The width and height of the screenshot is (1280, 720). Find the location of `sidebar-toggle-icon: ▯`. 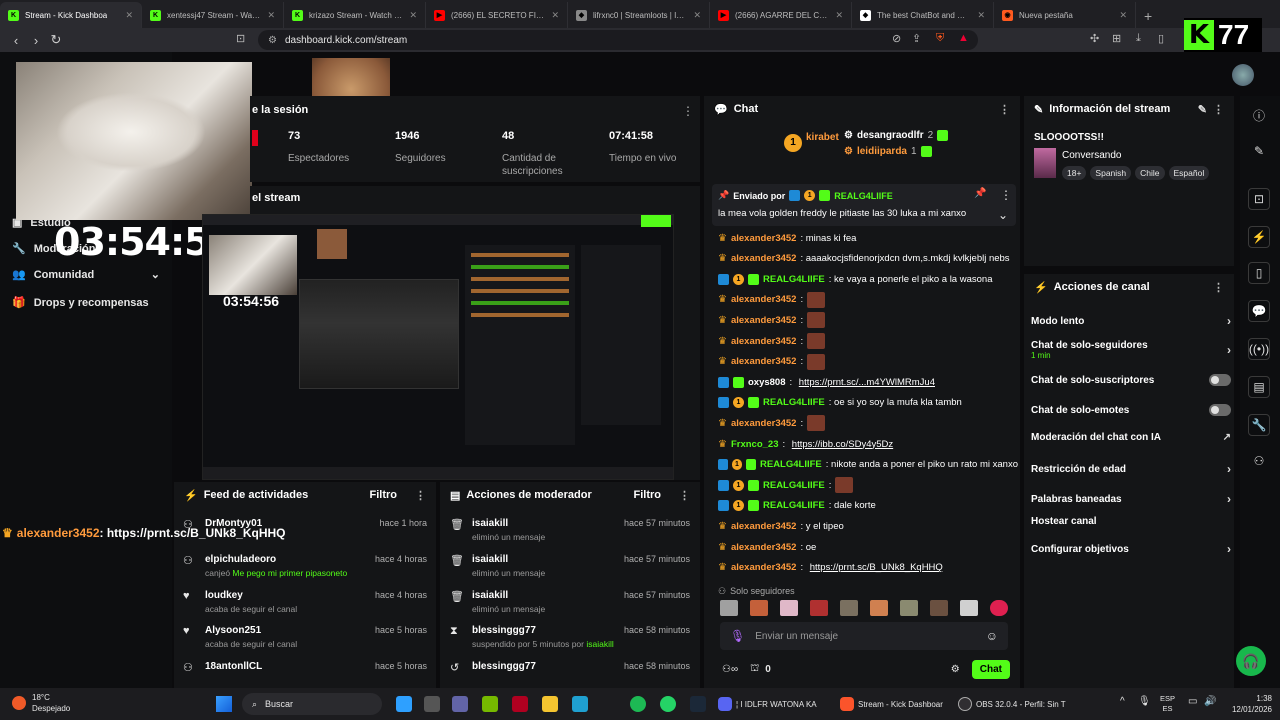

sidebar-toggle-icon: ▯ is located at coordinates (1161, 38).